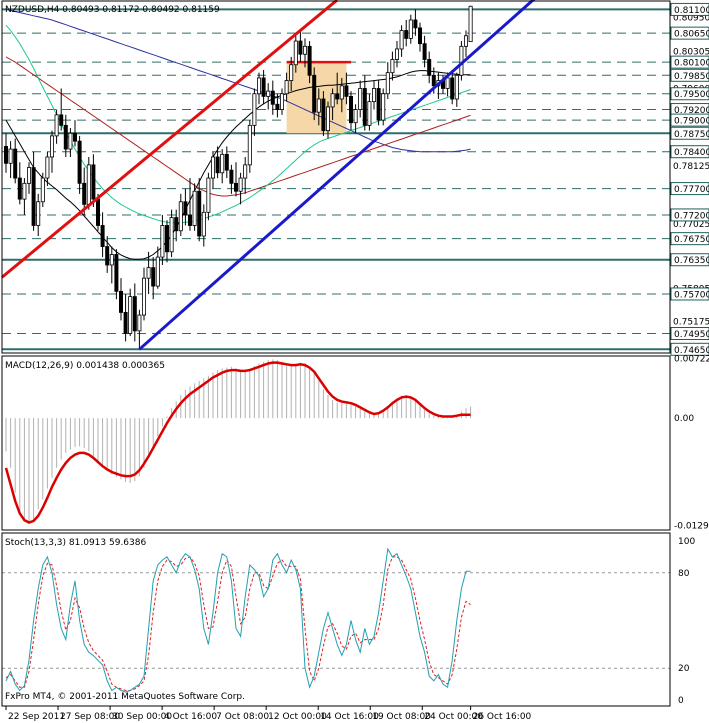  Describe the element at coordinates (691, 359) in the screenshot. I see `macd-axis-label: 0.00722` at that location.